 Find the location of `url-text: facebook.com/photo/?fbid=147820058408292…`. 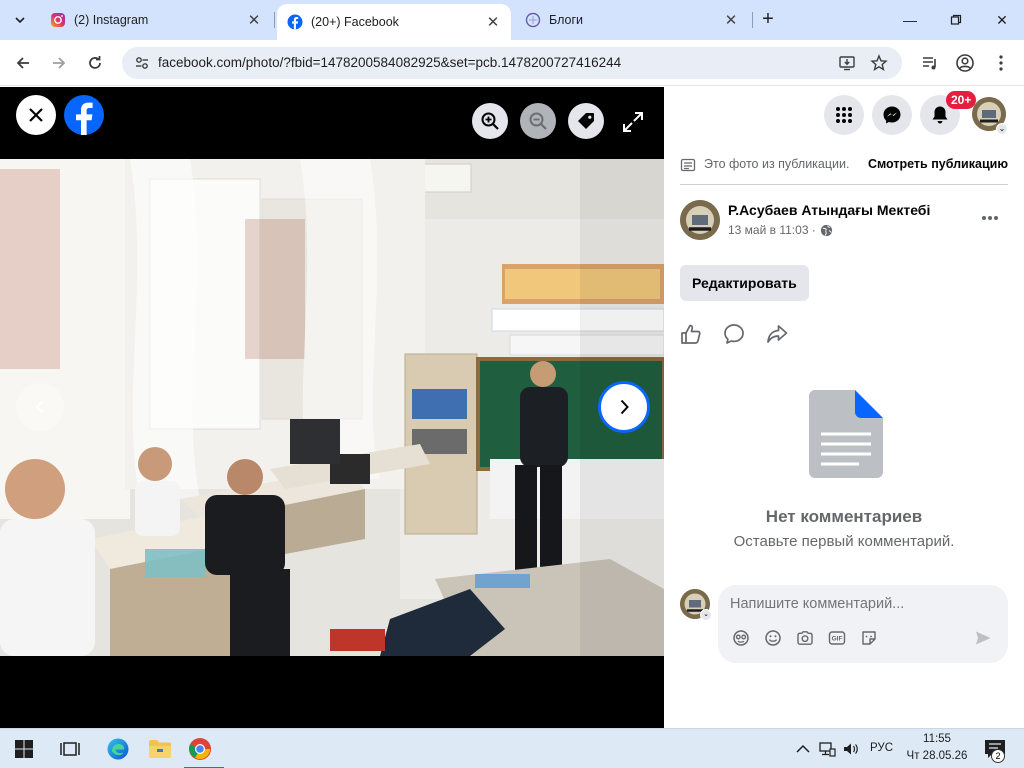

url-text: facebook.com/photo/?fbid=147820058408292… is located at coordinates (390, 62).